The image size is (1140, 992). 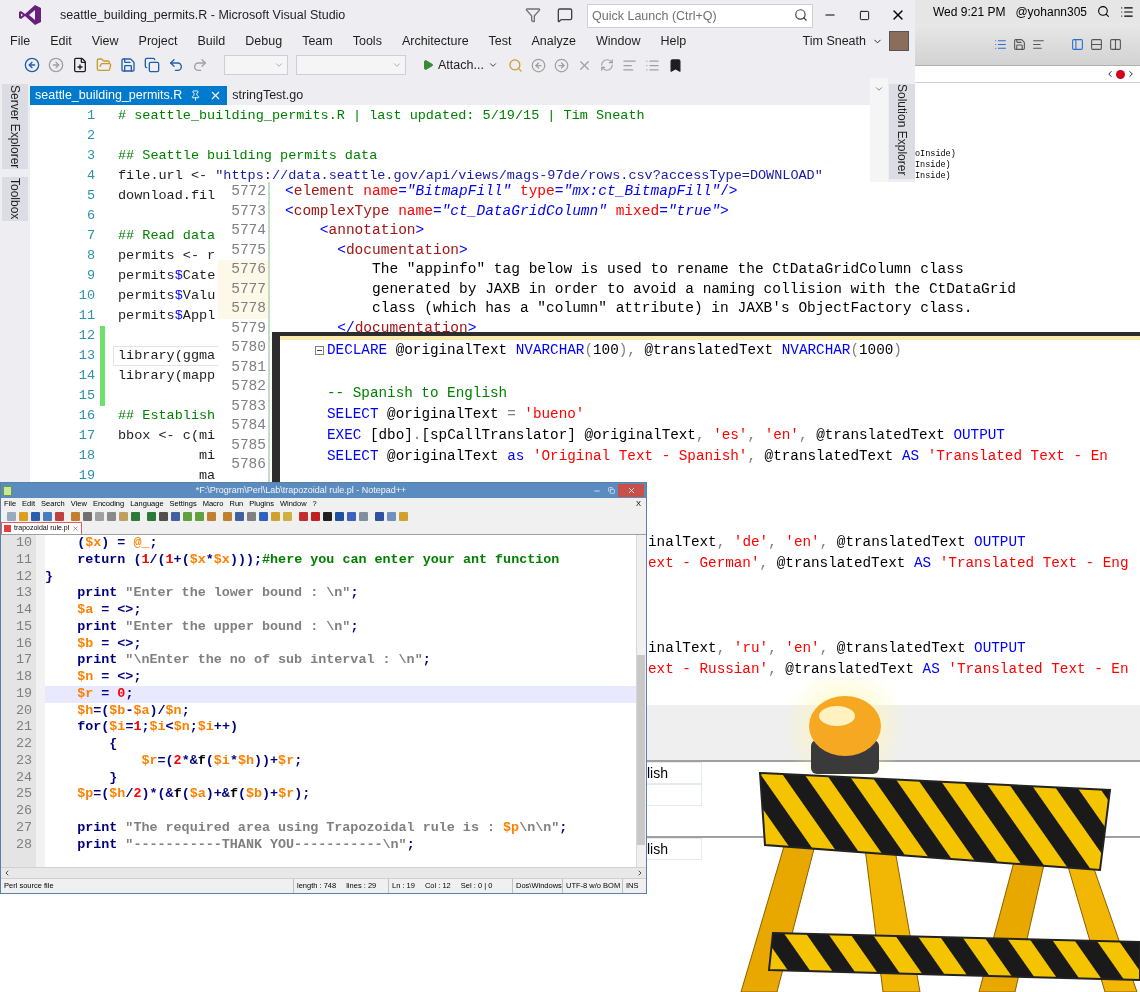 What do you see at coordinates (834, 41) in the screenshot?
I see `user-name: Tim Sneath` at bounding box center [834, 41].